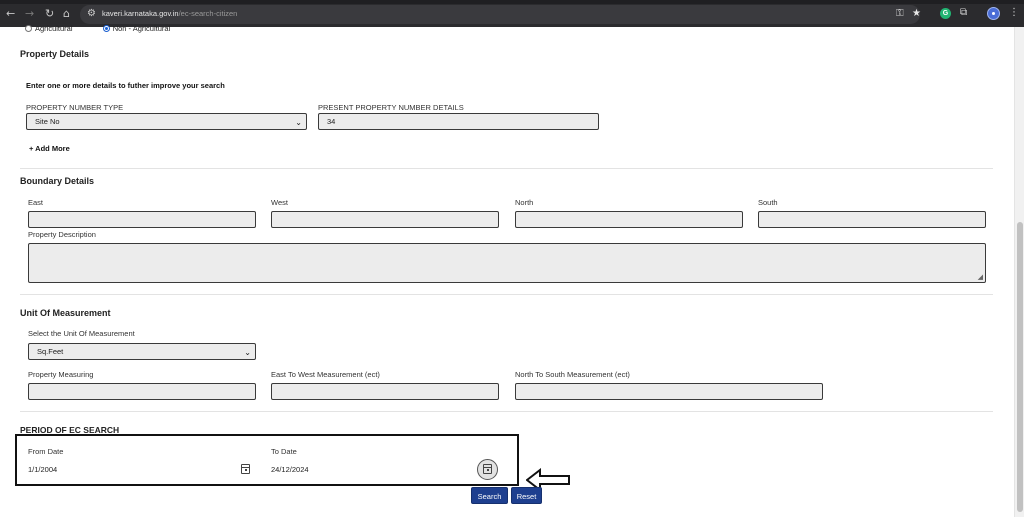 Image resolution: width=1024 pixels, height=517 pixels. Describe the element at coordinates (279, 202) in the screenshot. I see `west-label: West` at that location.